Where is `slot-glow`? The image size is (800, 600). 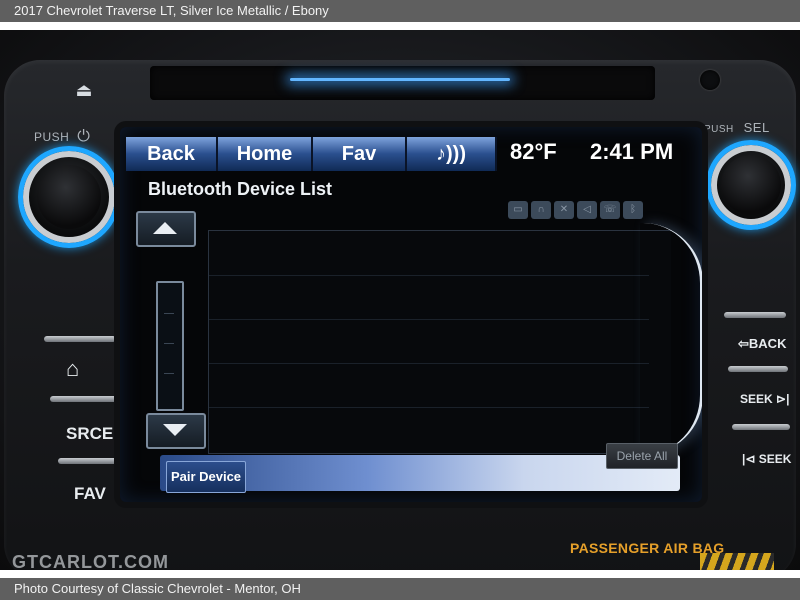 slot-glow is located at coordinates (400, 79).